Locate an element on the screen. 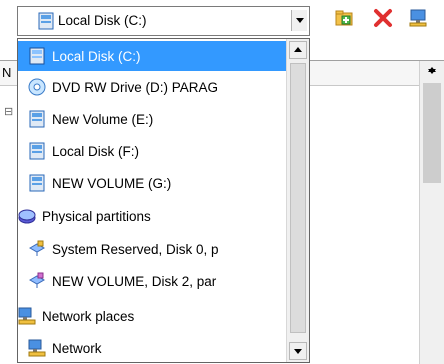  dropdown-item-label: System Reserved, Disk 0, p is located at coordinates (135, 249).